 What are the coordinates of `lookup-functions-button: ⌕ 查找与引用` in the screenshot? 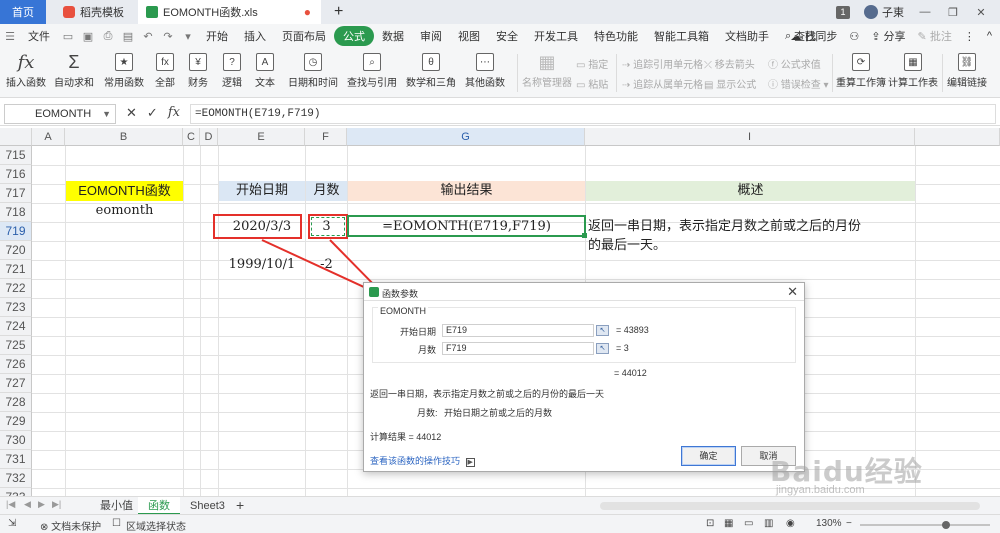 It's located at (372, 73).